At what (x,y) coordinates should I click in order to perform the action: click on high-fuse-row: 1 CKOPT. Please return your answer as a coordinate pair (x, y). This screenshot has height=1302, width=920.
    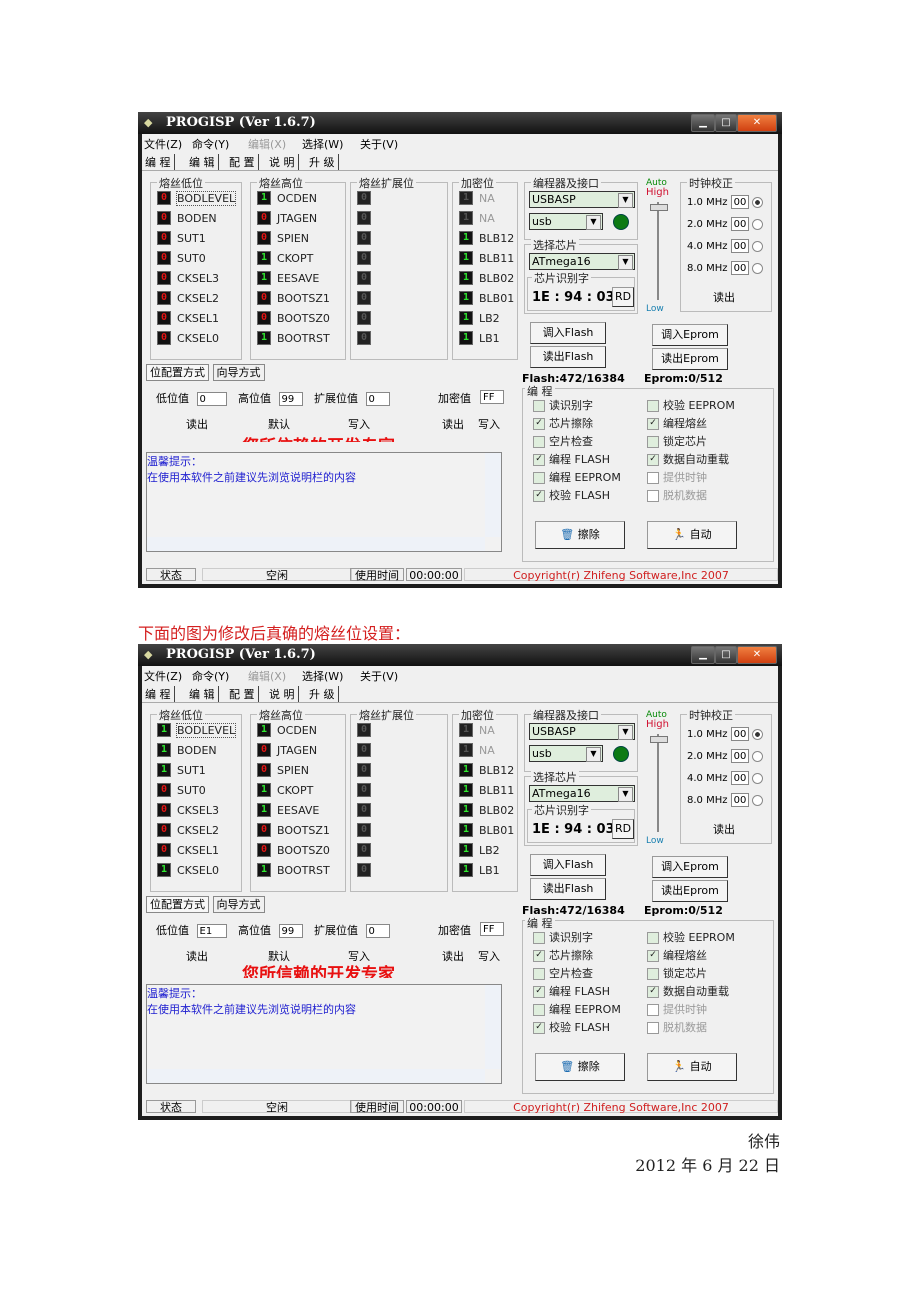
    Looking at the image, I should click on (285, 258).